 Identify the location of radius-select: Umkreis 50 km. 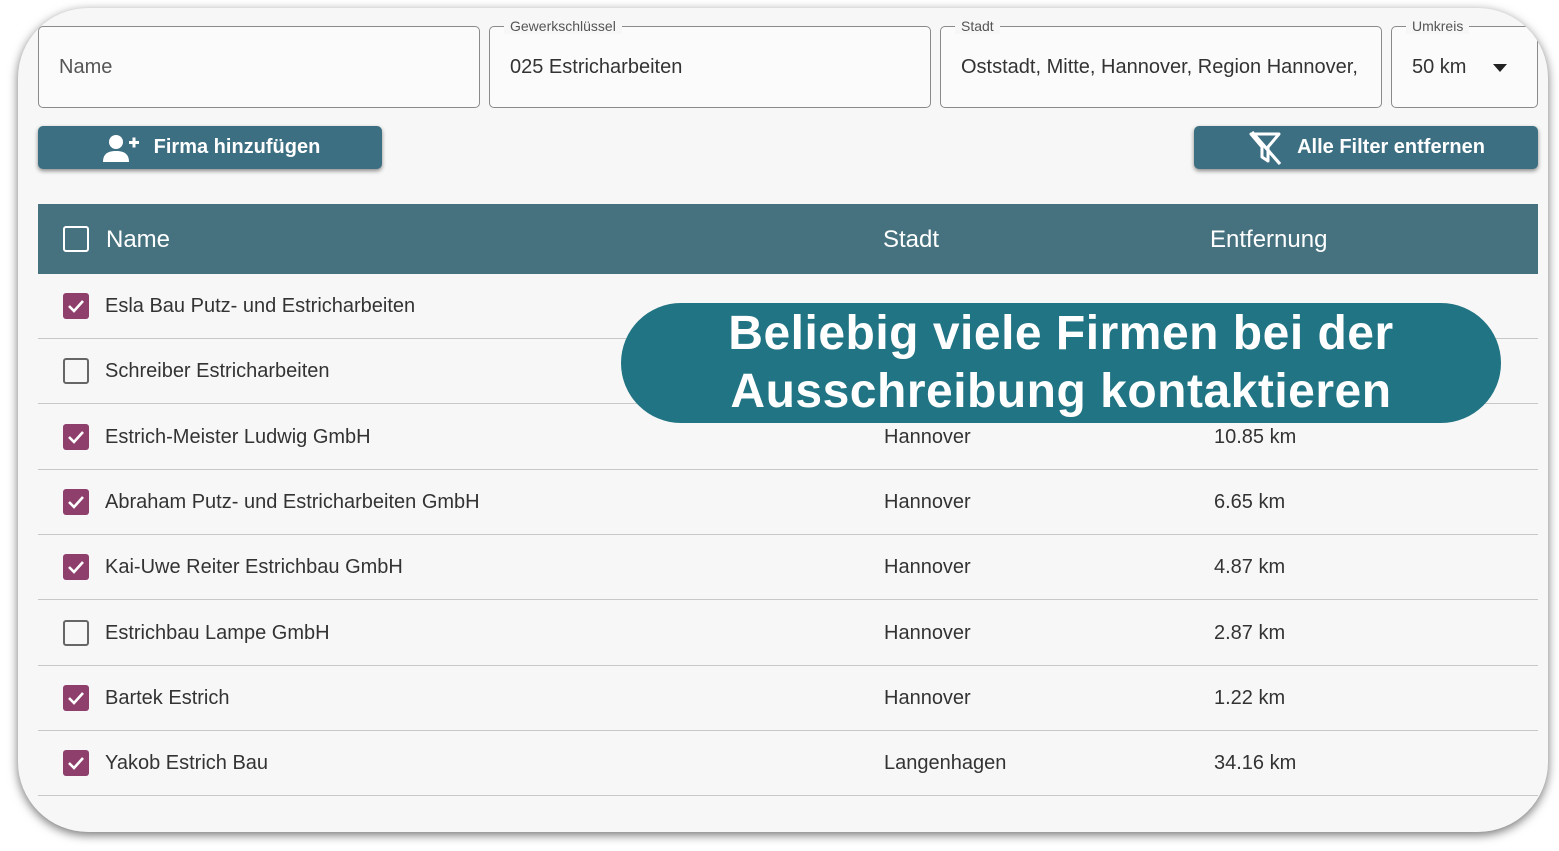
(1464, 63).